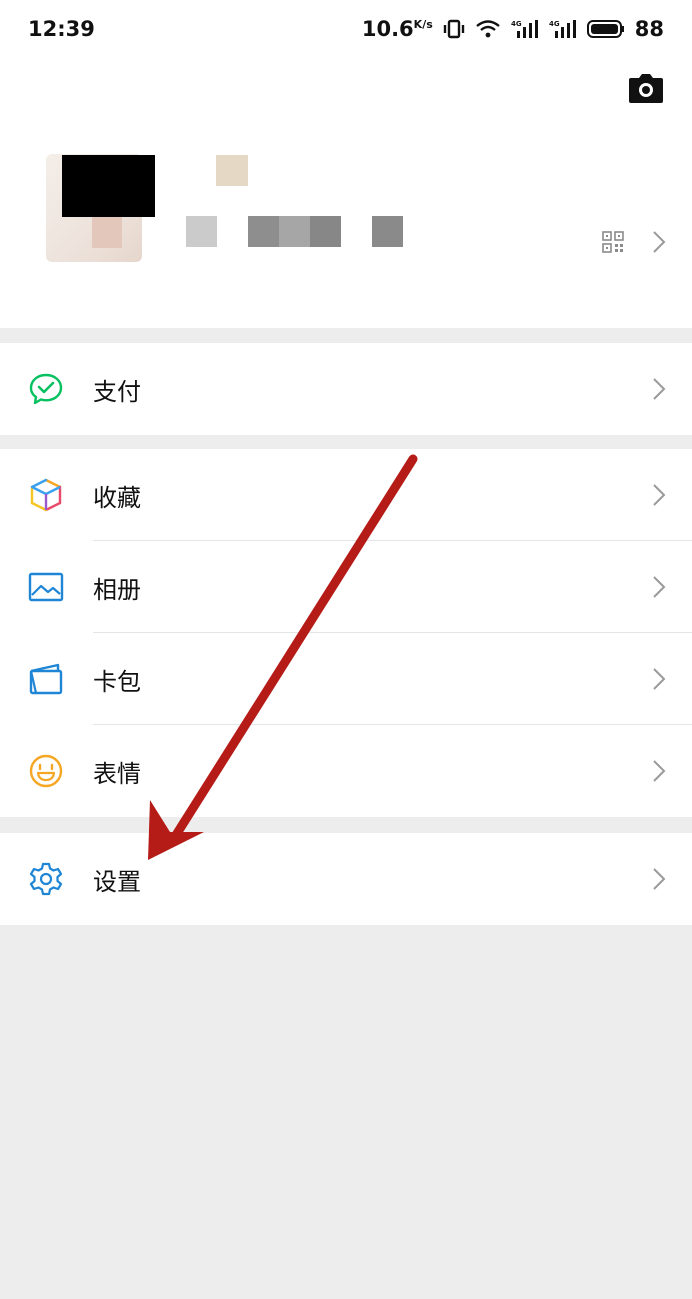 The image size is (692, 1299). Describe the element at coordinates (346, 587) in the screenshot. I see `menu-item-album: 相册` at that location.